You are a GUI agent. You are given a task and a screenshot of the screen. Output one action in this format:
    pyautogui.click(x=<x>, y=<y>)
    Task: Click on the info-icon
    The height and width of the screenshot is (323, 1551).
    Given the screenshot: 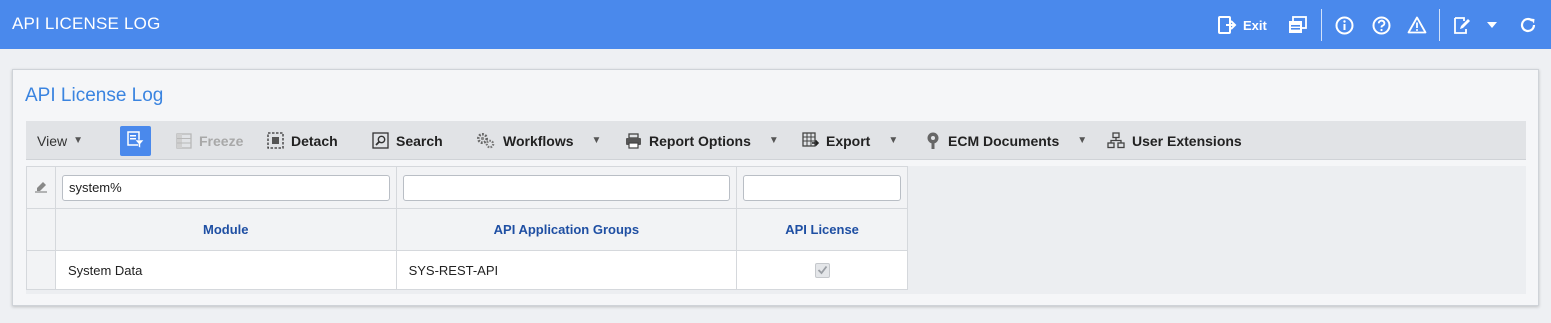 What is the action you would take?
    pyautogui.click(x=1344, y=25)
    